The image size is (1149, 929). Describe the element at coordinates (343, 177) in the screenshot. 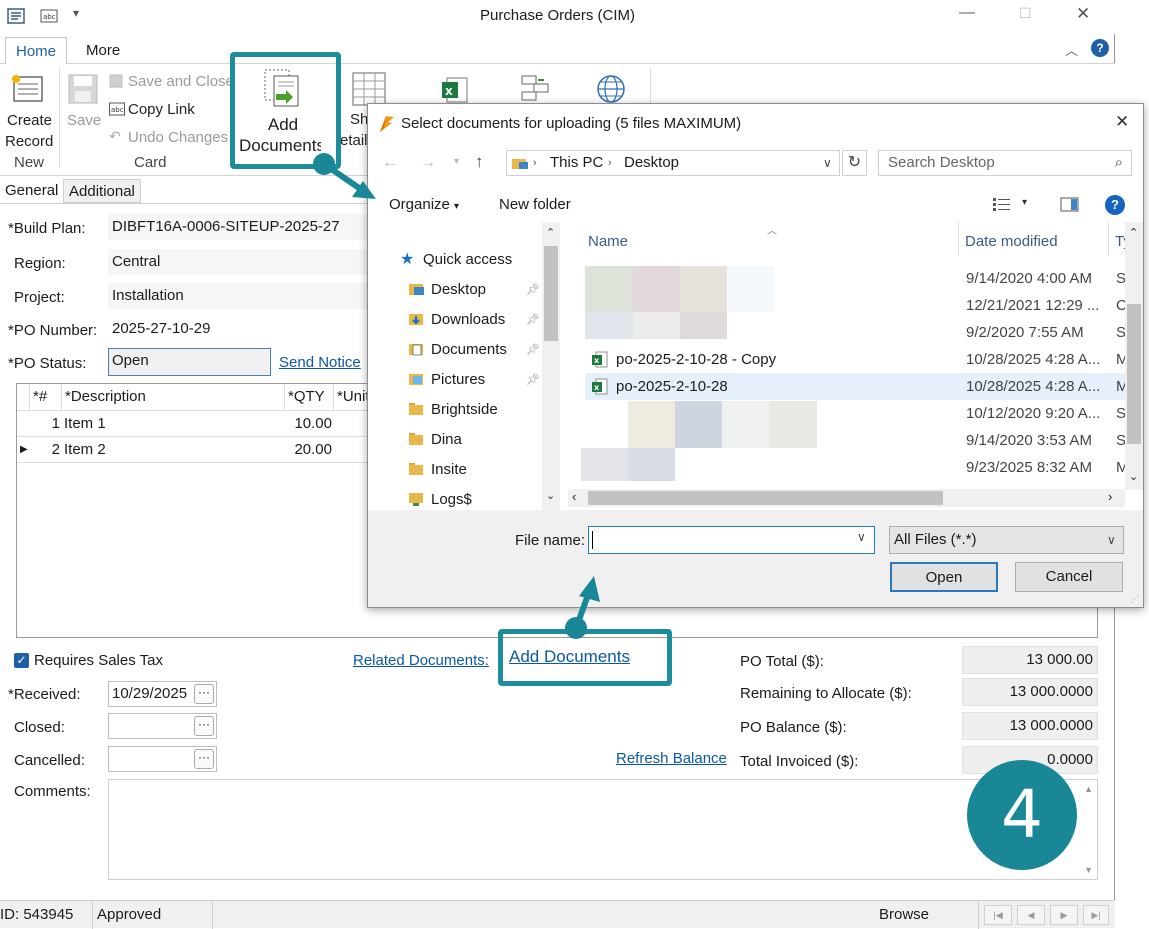

I see `arrow-shaft` at that location.